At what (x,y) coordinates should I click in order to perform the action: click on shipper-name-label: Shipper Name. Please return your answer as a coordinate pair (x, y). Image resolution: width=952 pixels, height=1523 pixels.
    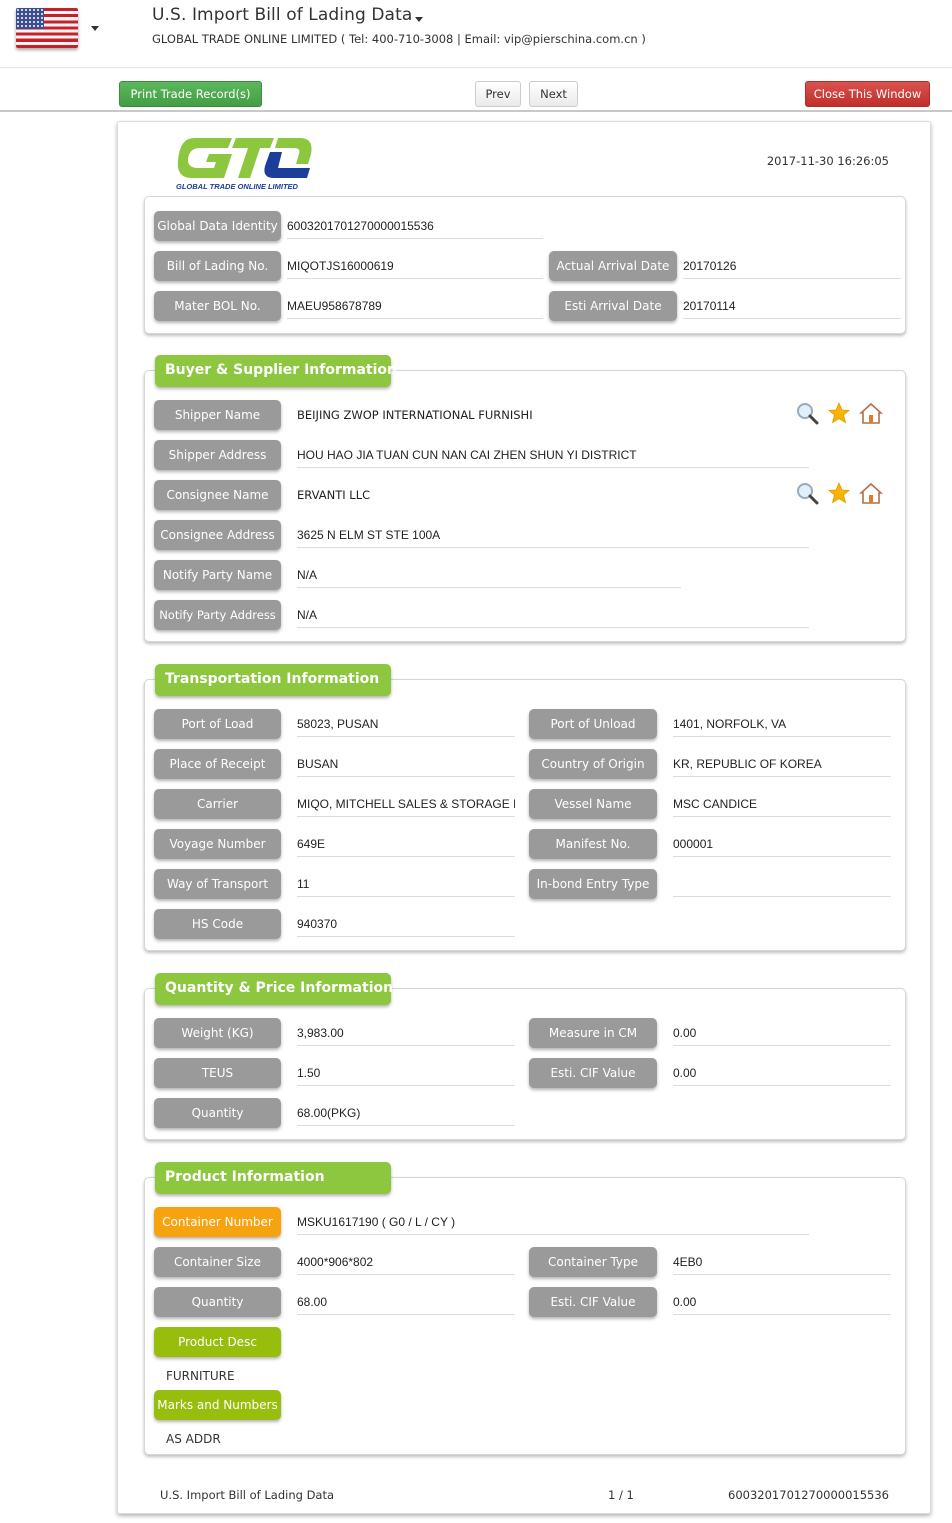
    Looking at the image, I should click on (217, 415).